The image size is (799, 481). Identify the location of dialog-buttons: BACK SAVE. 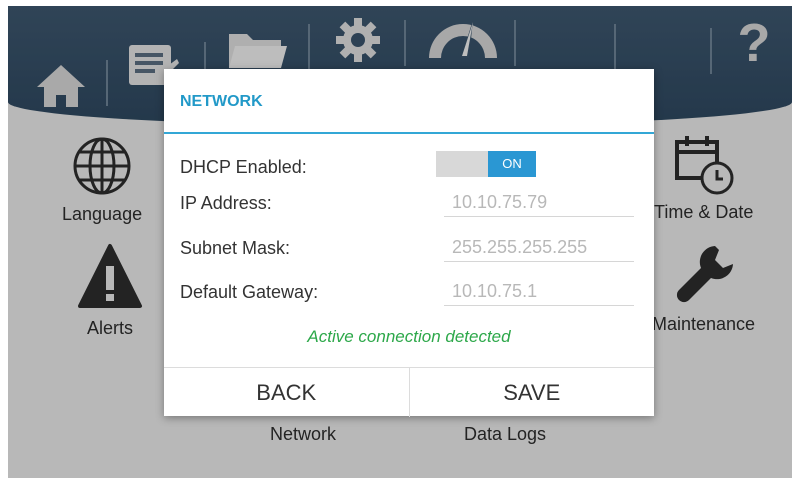
(409, 392).